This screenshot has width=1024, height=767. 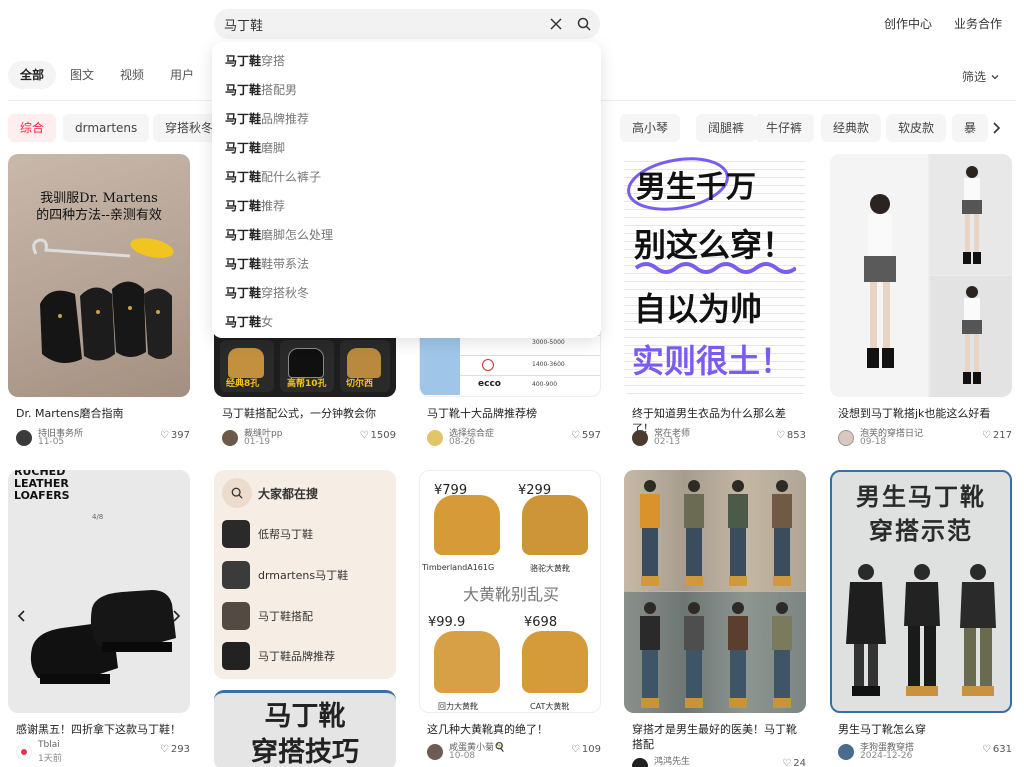 What do you see at coordinates (672, 760) in the screenshot?
I see `author-name: 鸿鸿先生` at bounding box center [672, 760].